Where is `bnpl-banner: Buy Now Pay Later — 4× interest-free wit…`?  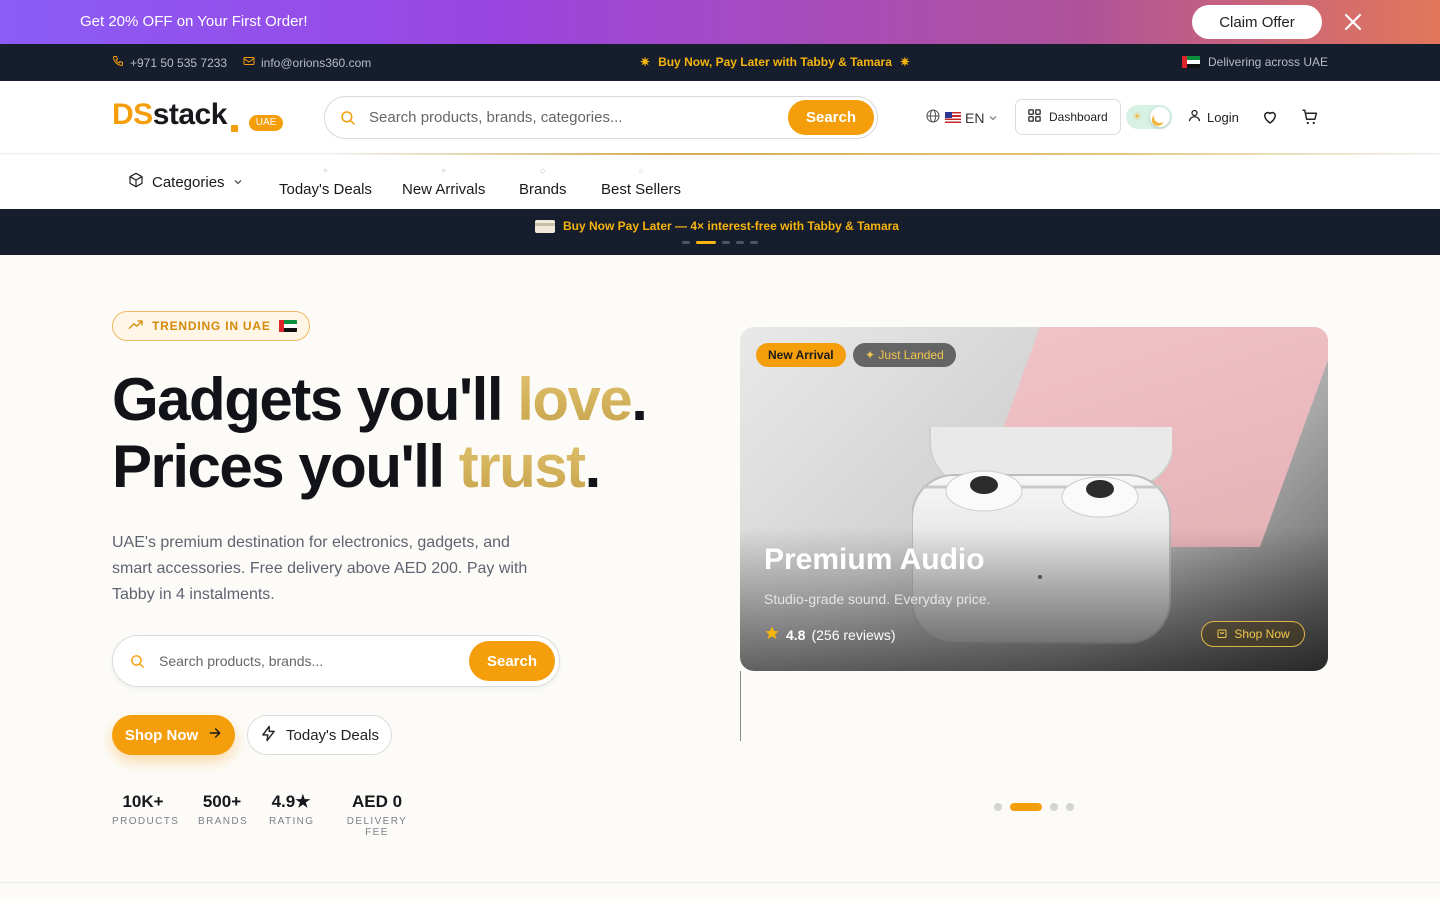
bnpl-banner: Buy Now Pay Later — 4× interest-free wit… is located at coordinates (720, 232).